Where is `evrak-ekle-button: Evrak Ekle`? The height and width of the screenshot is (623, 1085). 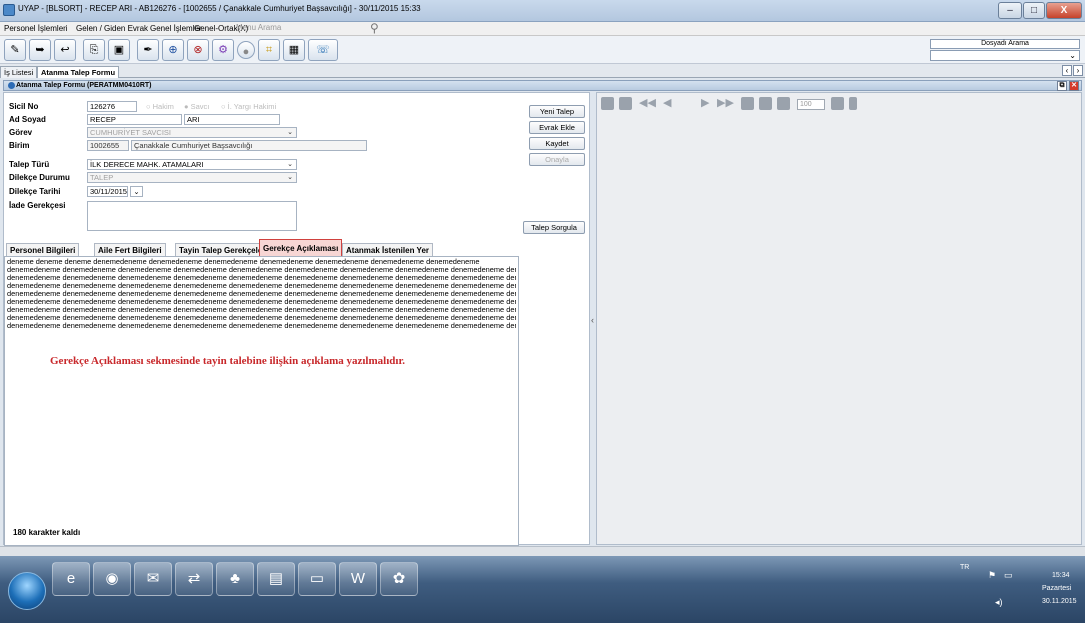
evrak-ekle-button: Evrak Ekle is located at coordinates (557, 127).